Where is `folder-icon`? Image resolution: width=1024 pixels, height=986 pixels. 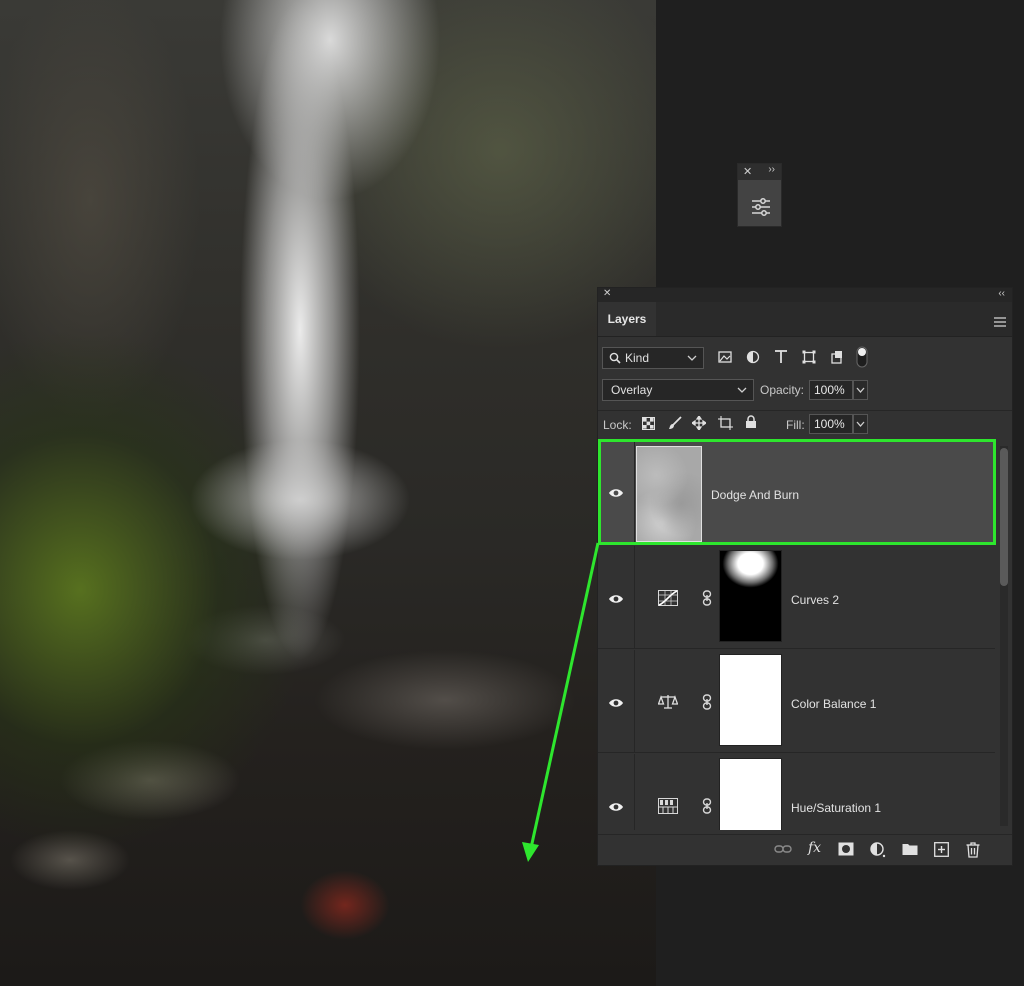
folder-icon is located at coordinates (910, 851).